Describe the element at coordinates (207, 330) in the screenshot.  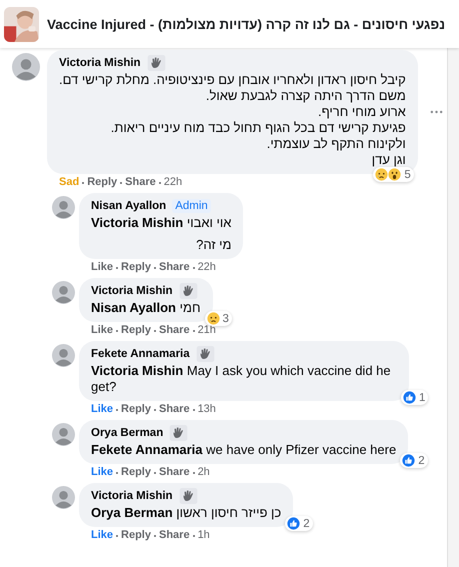
I see `timestamp: 21h` at that location.